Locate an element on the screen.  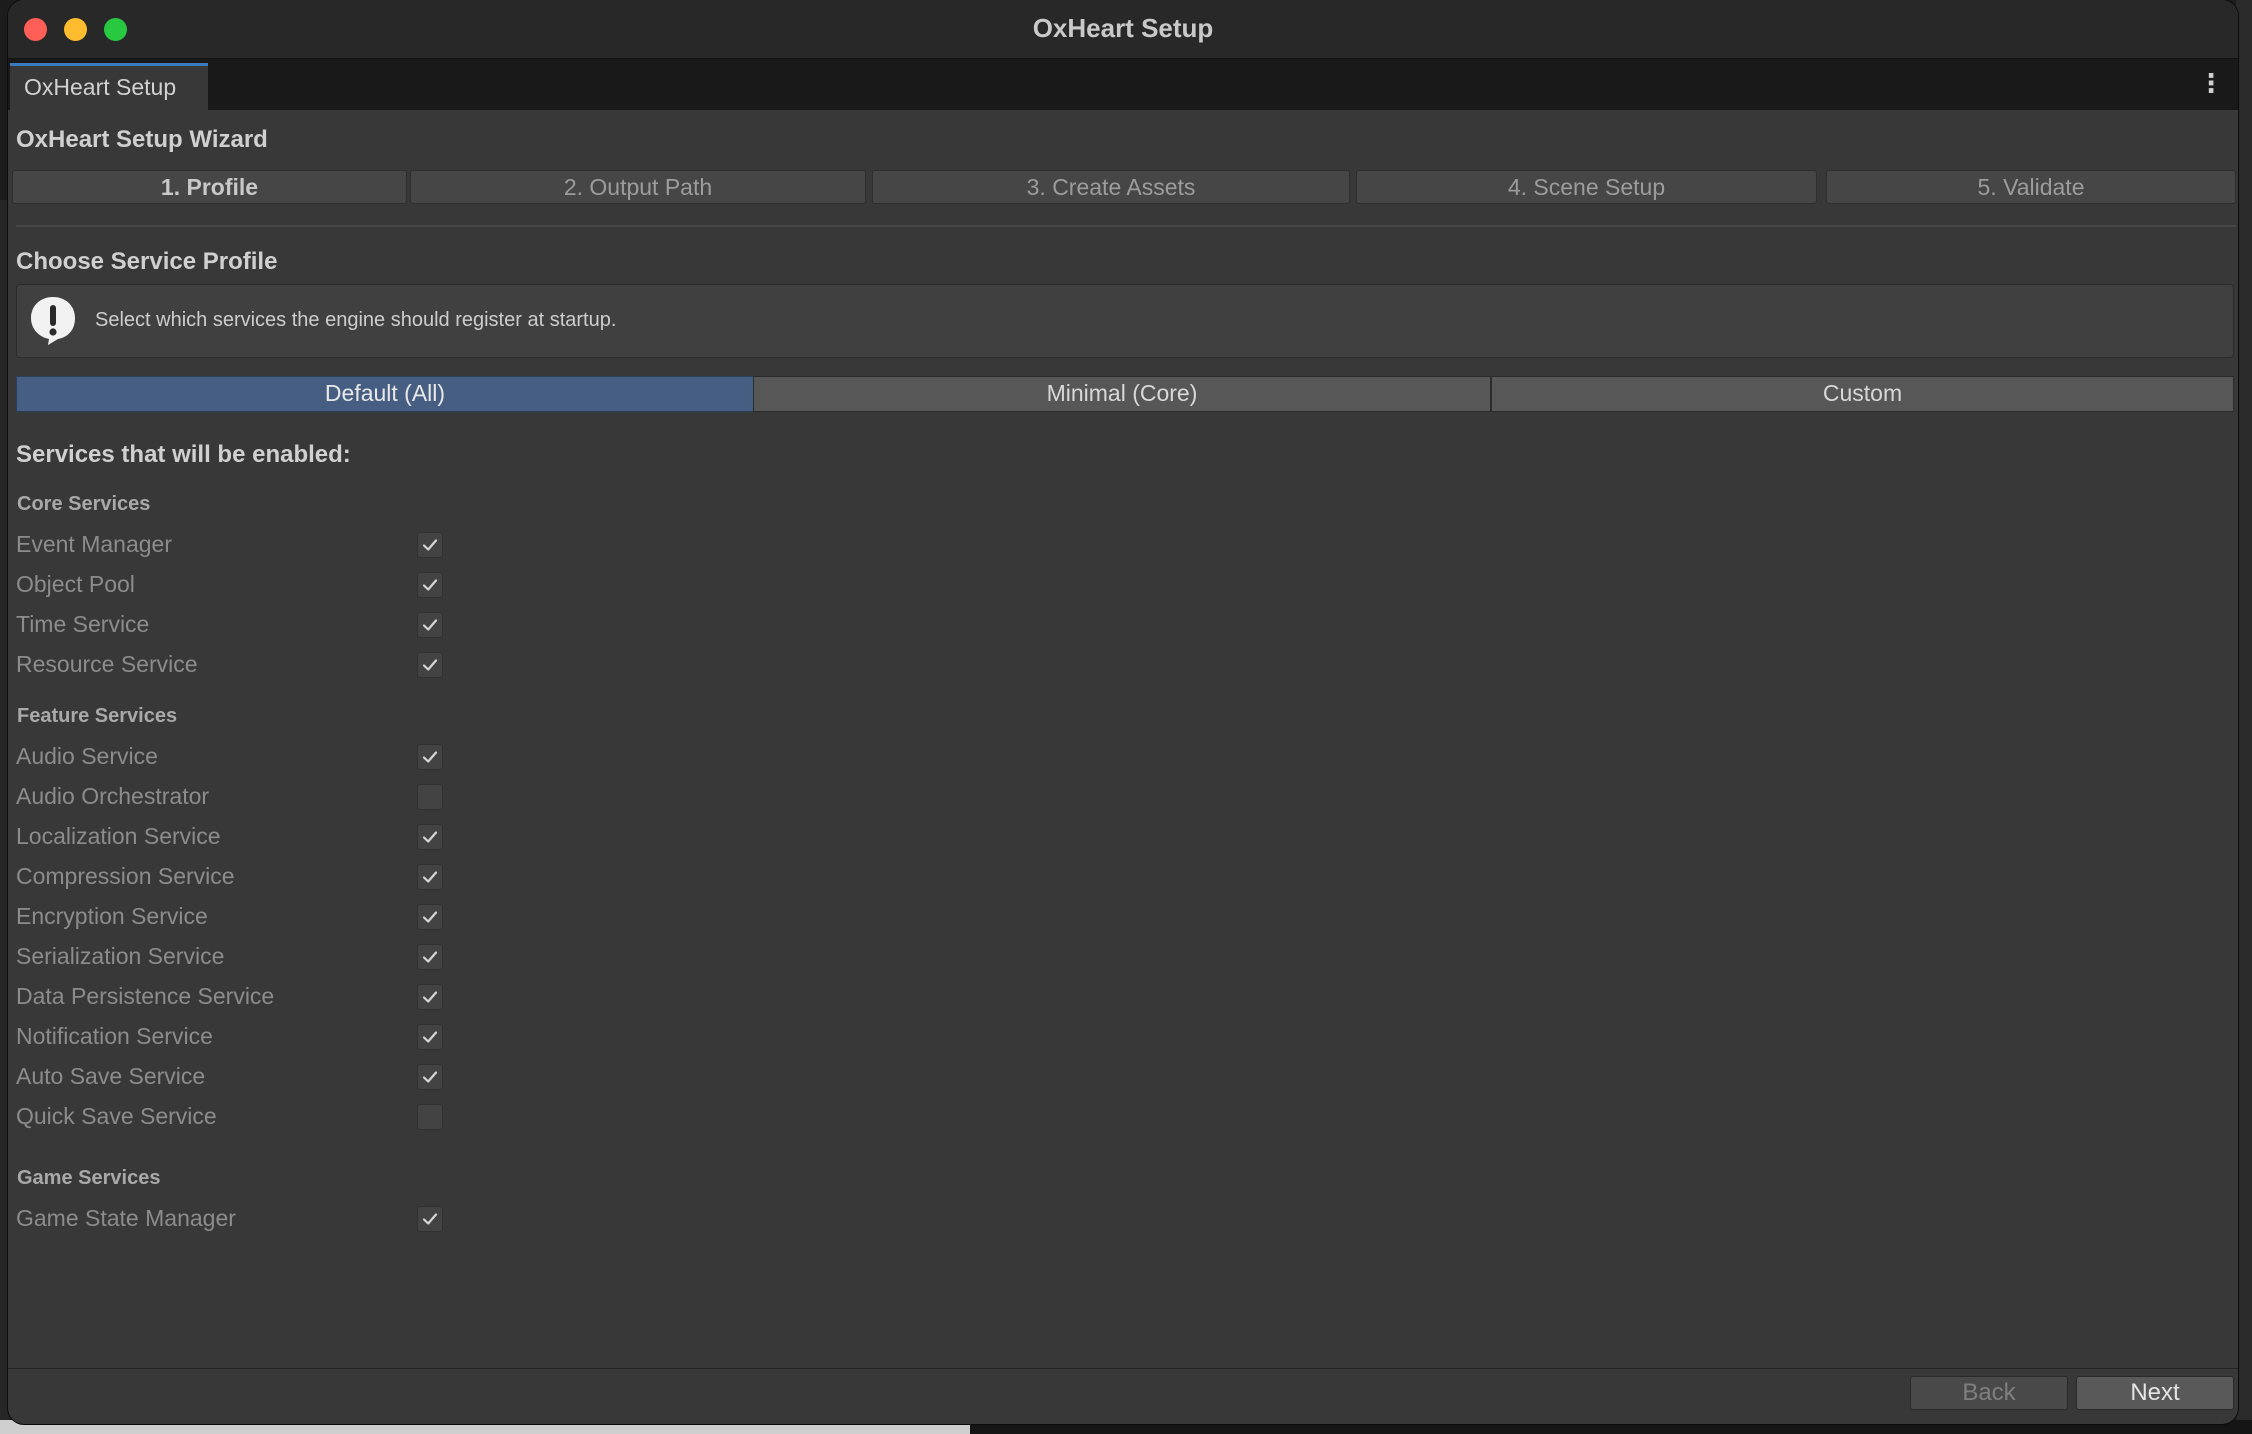
divider is located at coordinates (1126, 226).